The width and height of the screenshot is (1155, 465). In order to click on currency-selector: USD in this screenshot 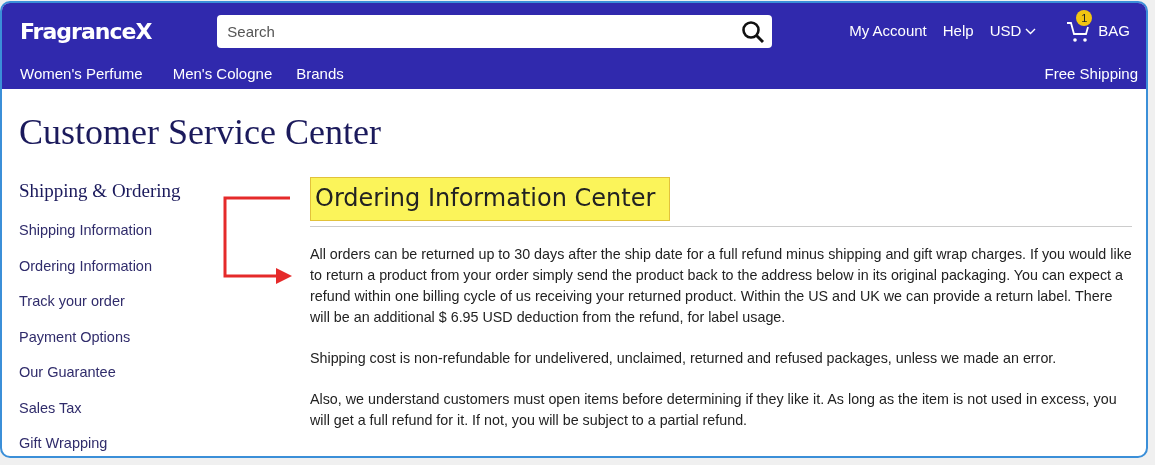, I will do `click(1013, 31)`.